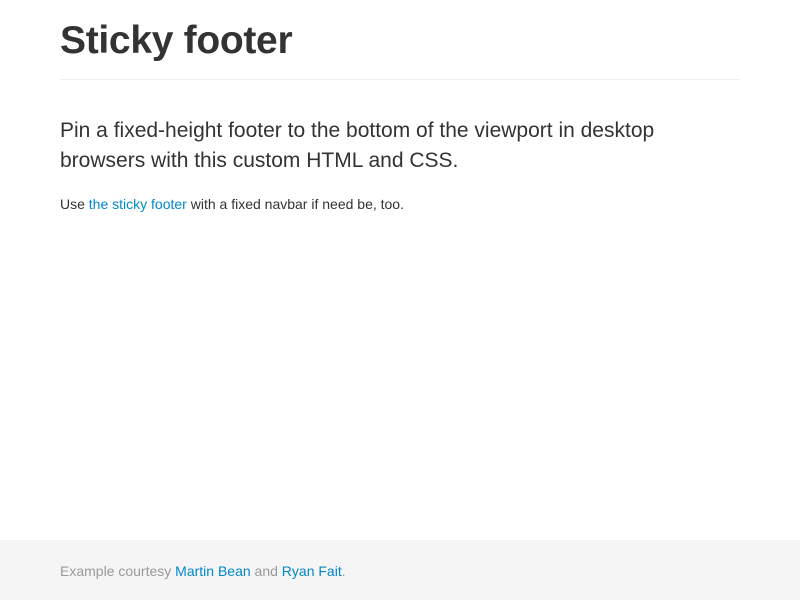  What do you see at coordinates (176, 40) in the screenshot?
I see `page-title: Sticky footer` at bounding box center [176, 40].